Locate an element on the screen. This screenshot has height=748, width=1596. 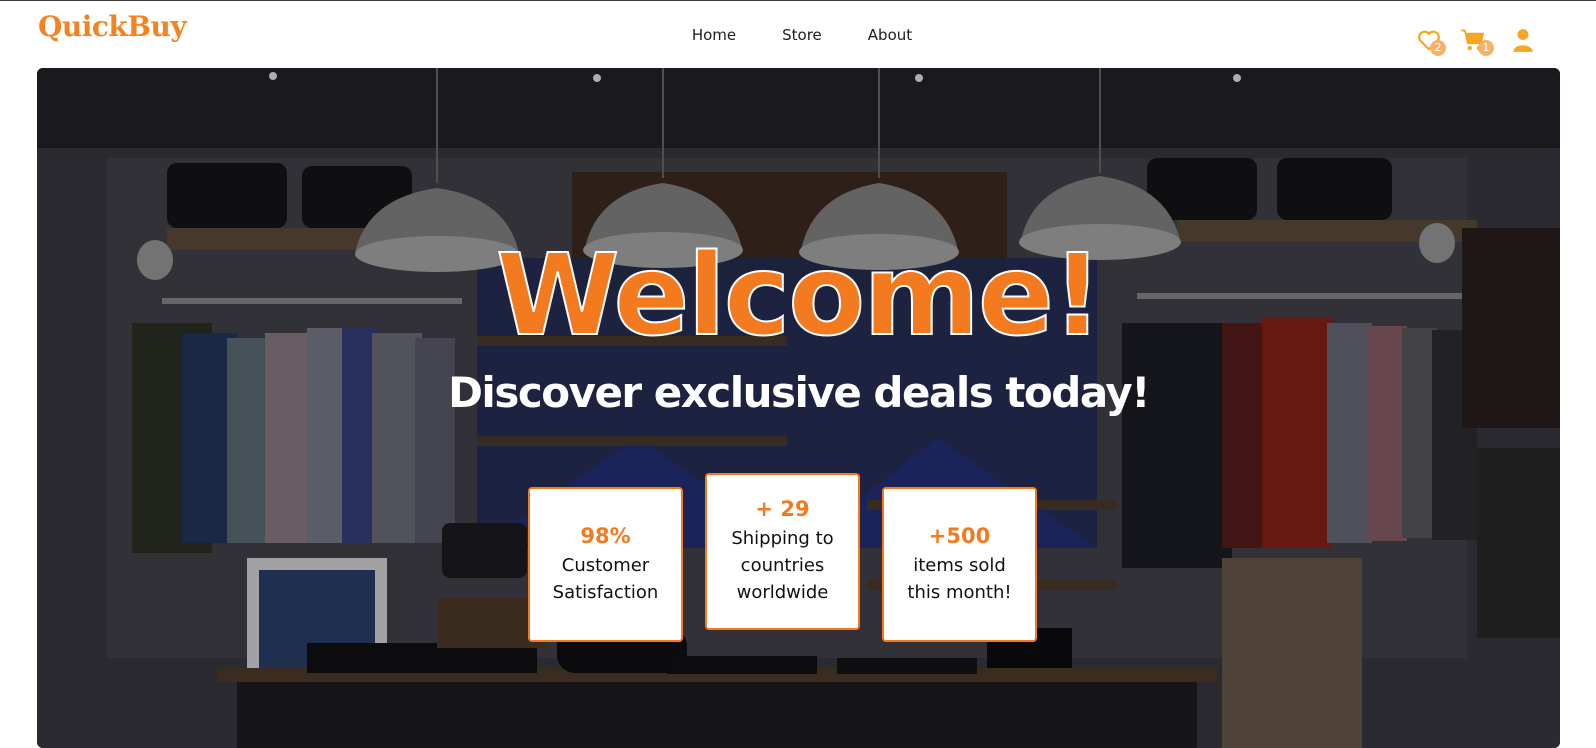
wishlist-count-badge: 2 is located at coordinates (1438, 48).